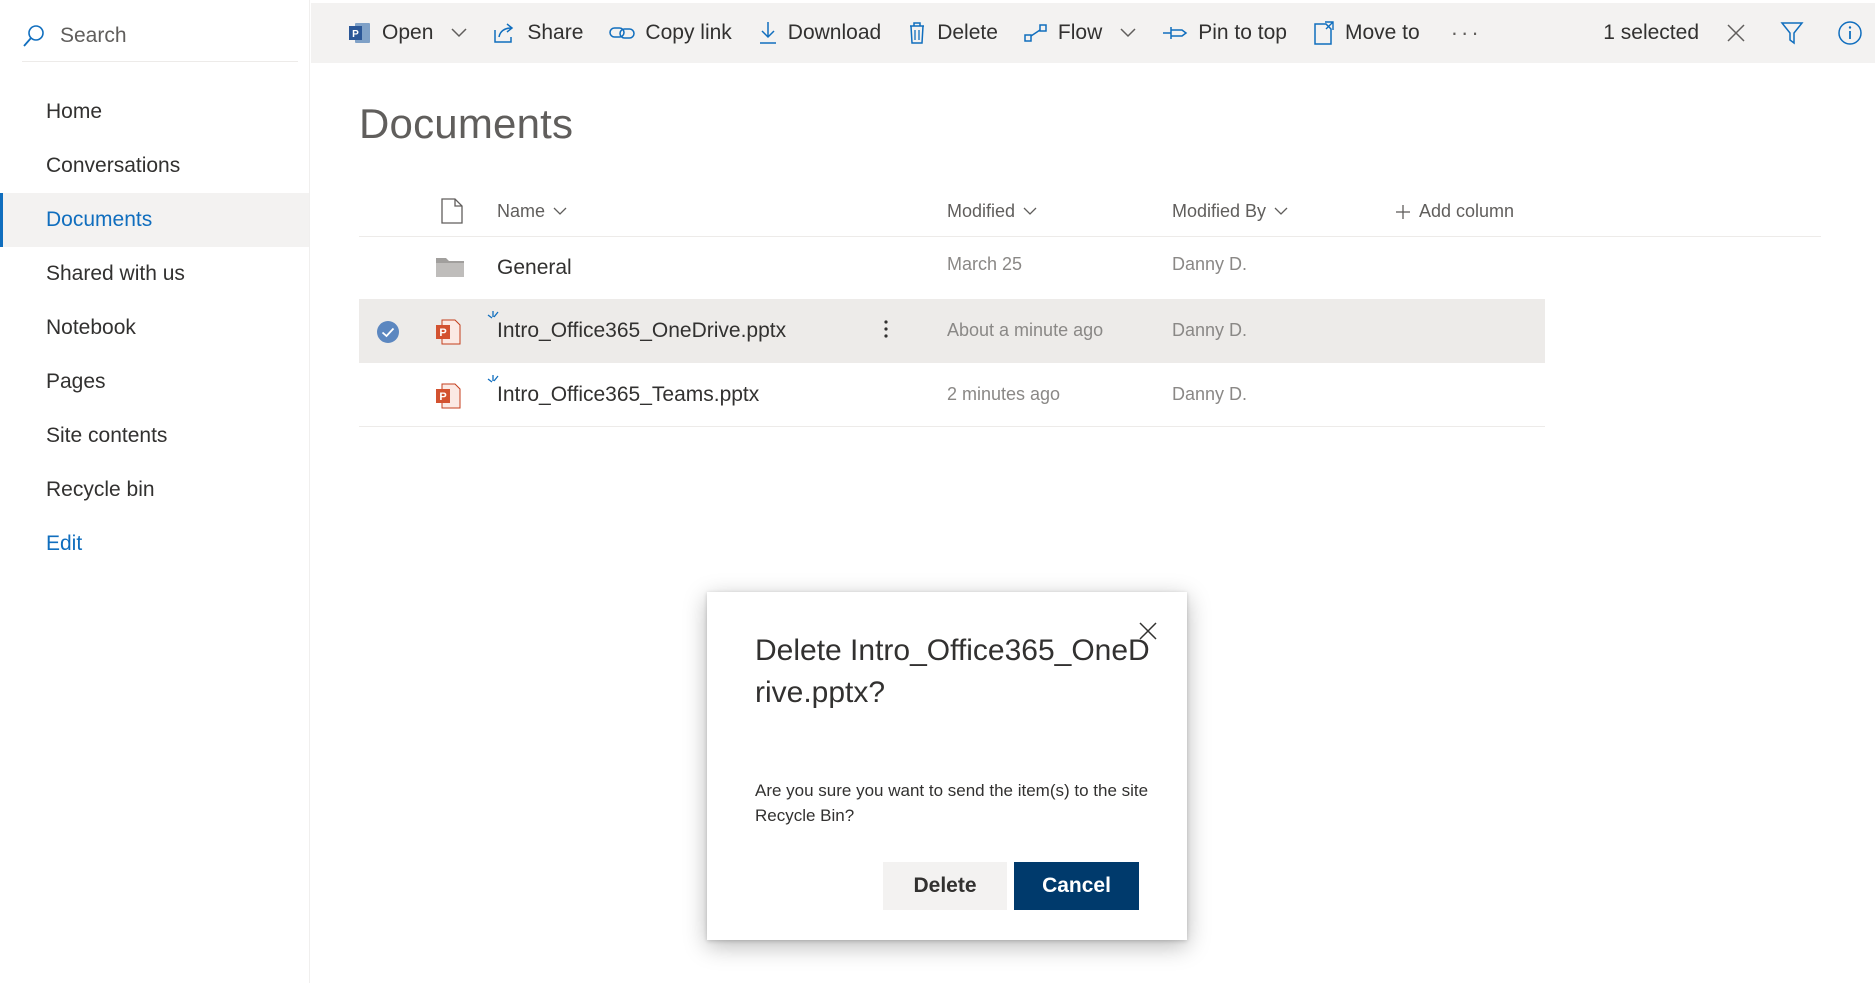  Describe the element at coordinates (408, 32) in the screenshot. I see `open-label: Open` at that location.